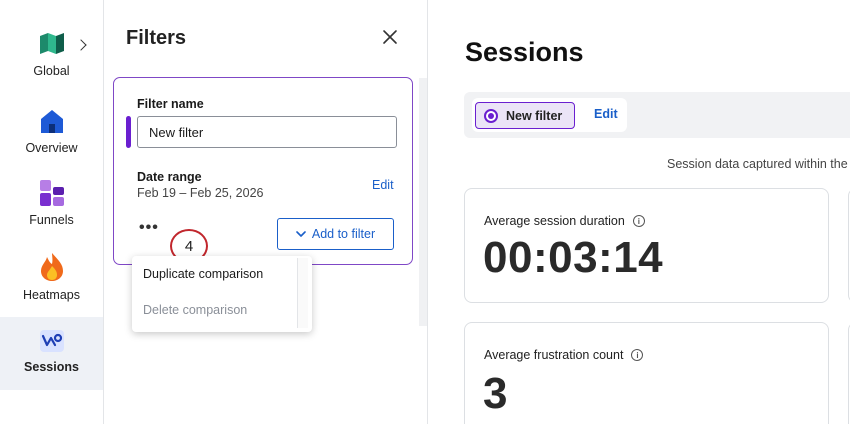 The image size is (850, 424). Describe the element at coordinates (491, 115) in the screenshot. I see `radio-selected-icon` at that location.